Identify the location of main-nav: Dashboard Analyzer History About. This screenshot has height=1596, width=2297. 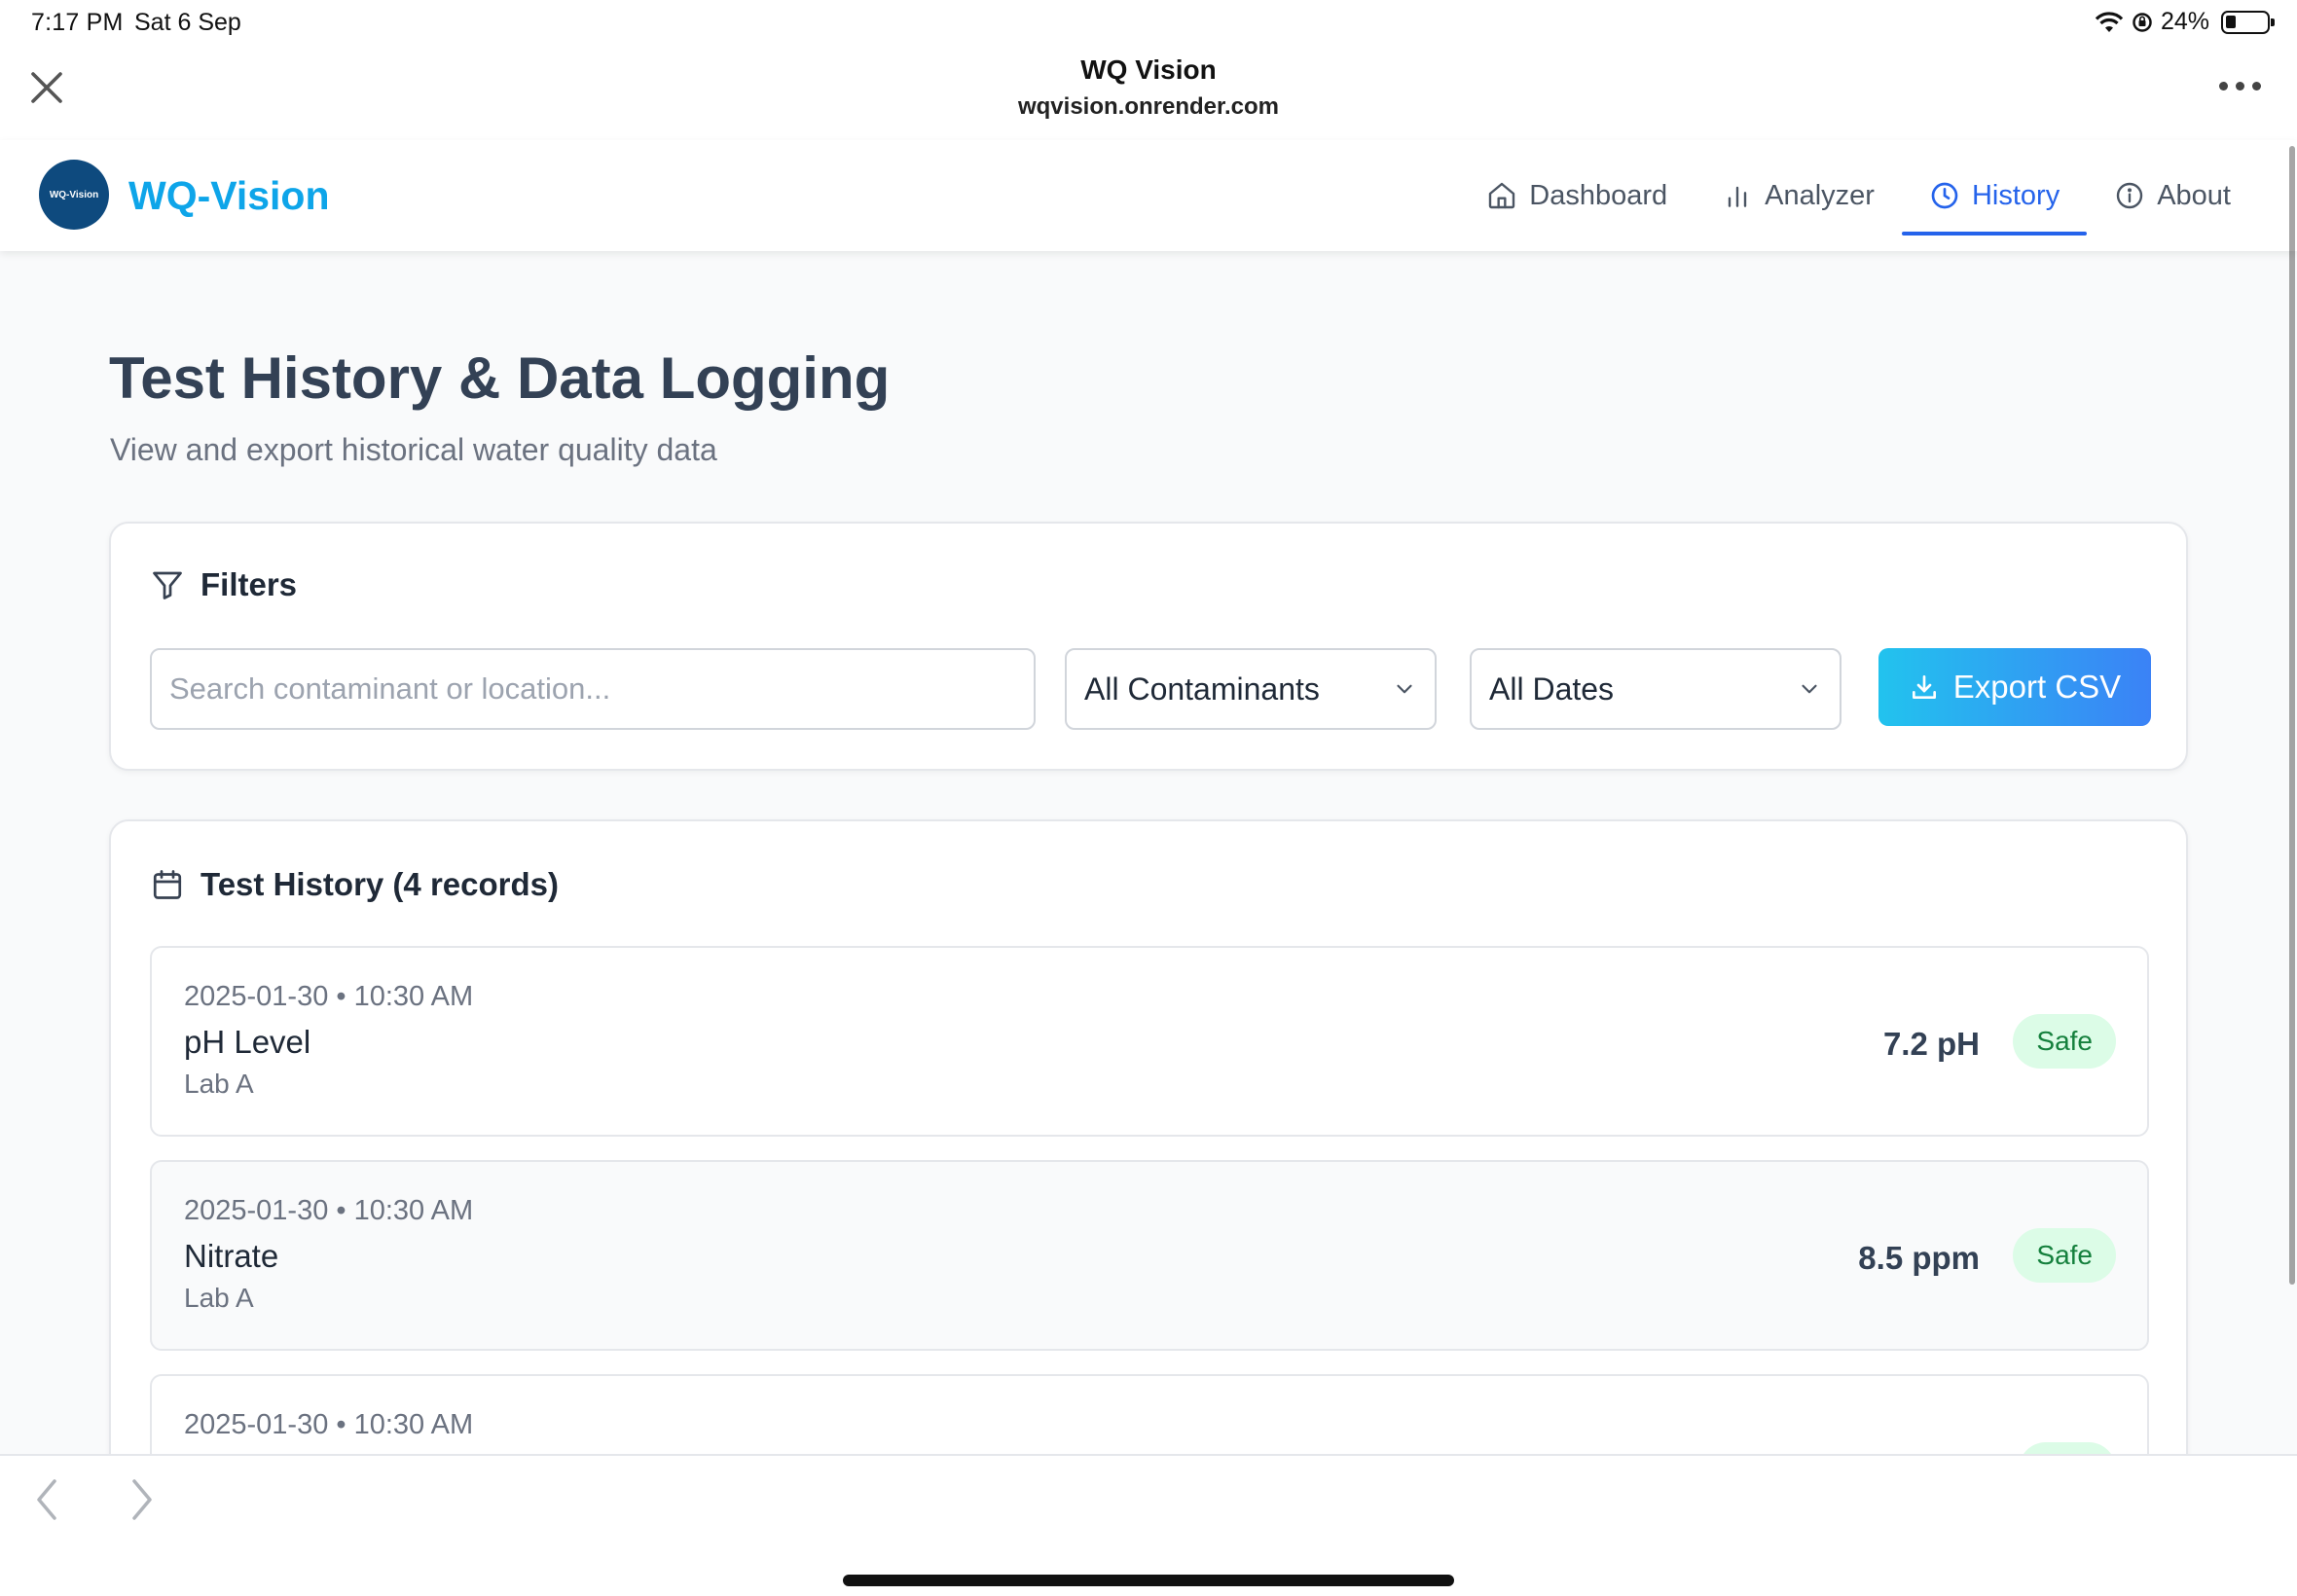
(1858, 195).